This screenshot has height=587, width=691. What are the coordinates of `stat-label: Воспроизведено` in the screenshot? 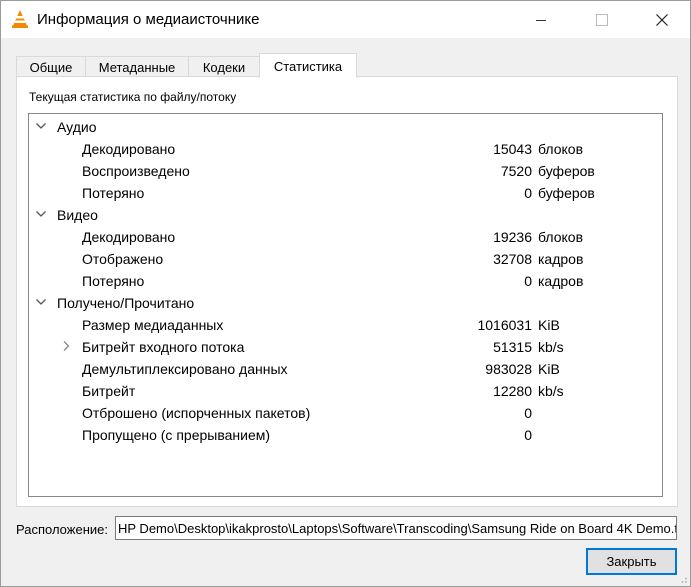 It's located at (136, 171).